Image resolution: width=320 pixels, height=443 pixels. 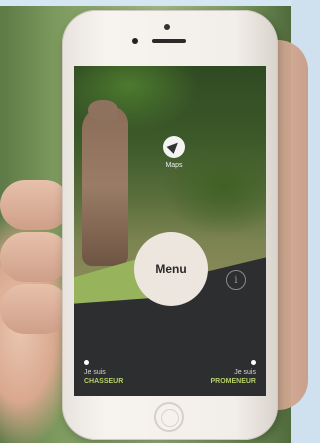 What do you see at coordinates (145, 3) in the screenshot?
I see `top-strip` at bounding box center [145, 3].